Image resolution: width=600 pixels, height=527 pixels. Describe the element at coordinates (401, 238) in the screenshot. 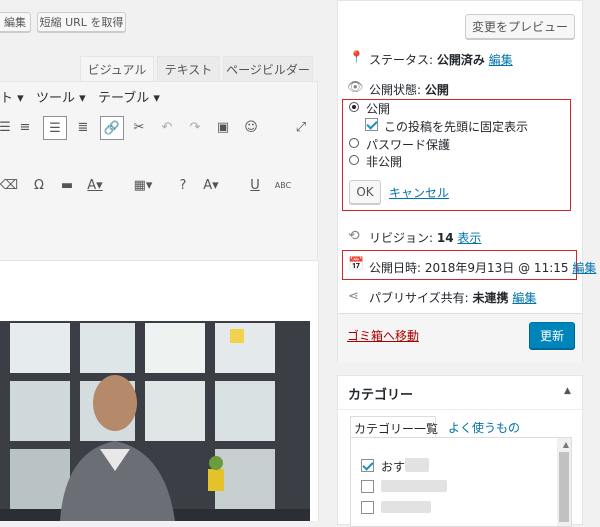

I see `revisions-label: リビジョン:` at that location.